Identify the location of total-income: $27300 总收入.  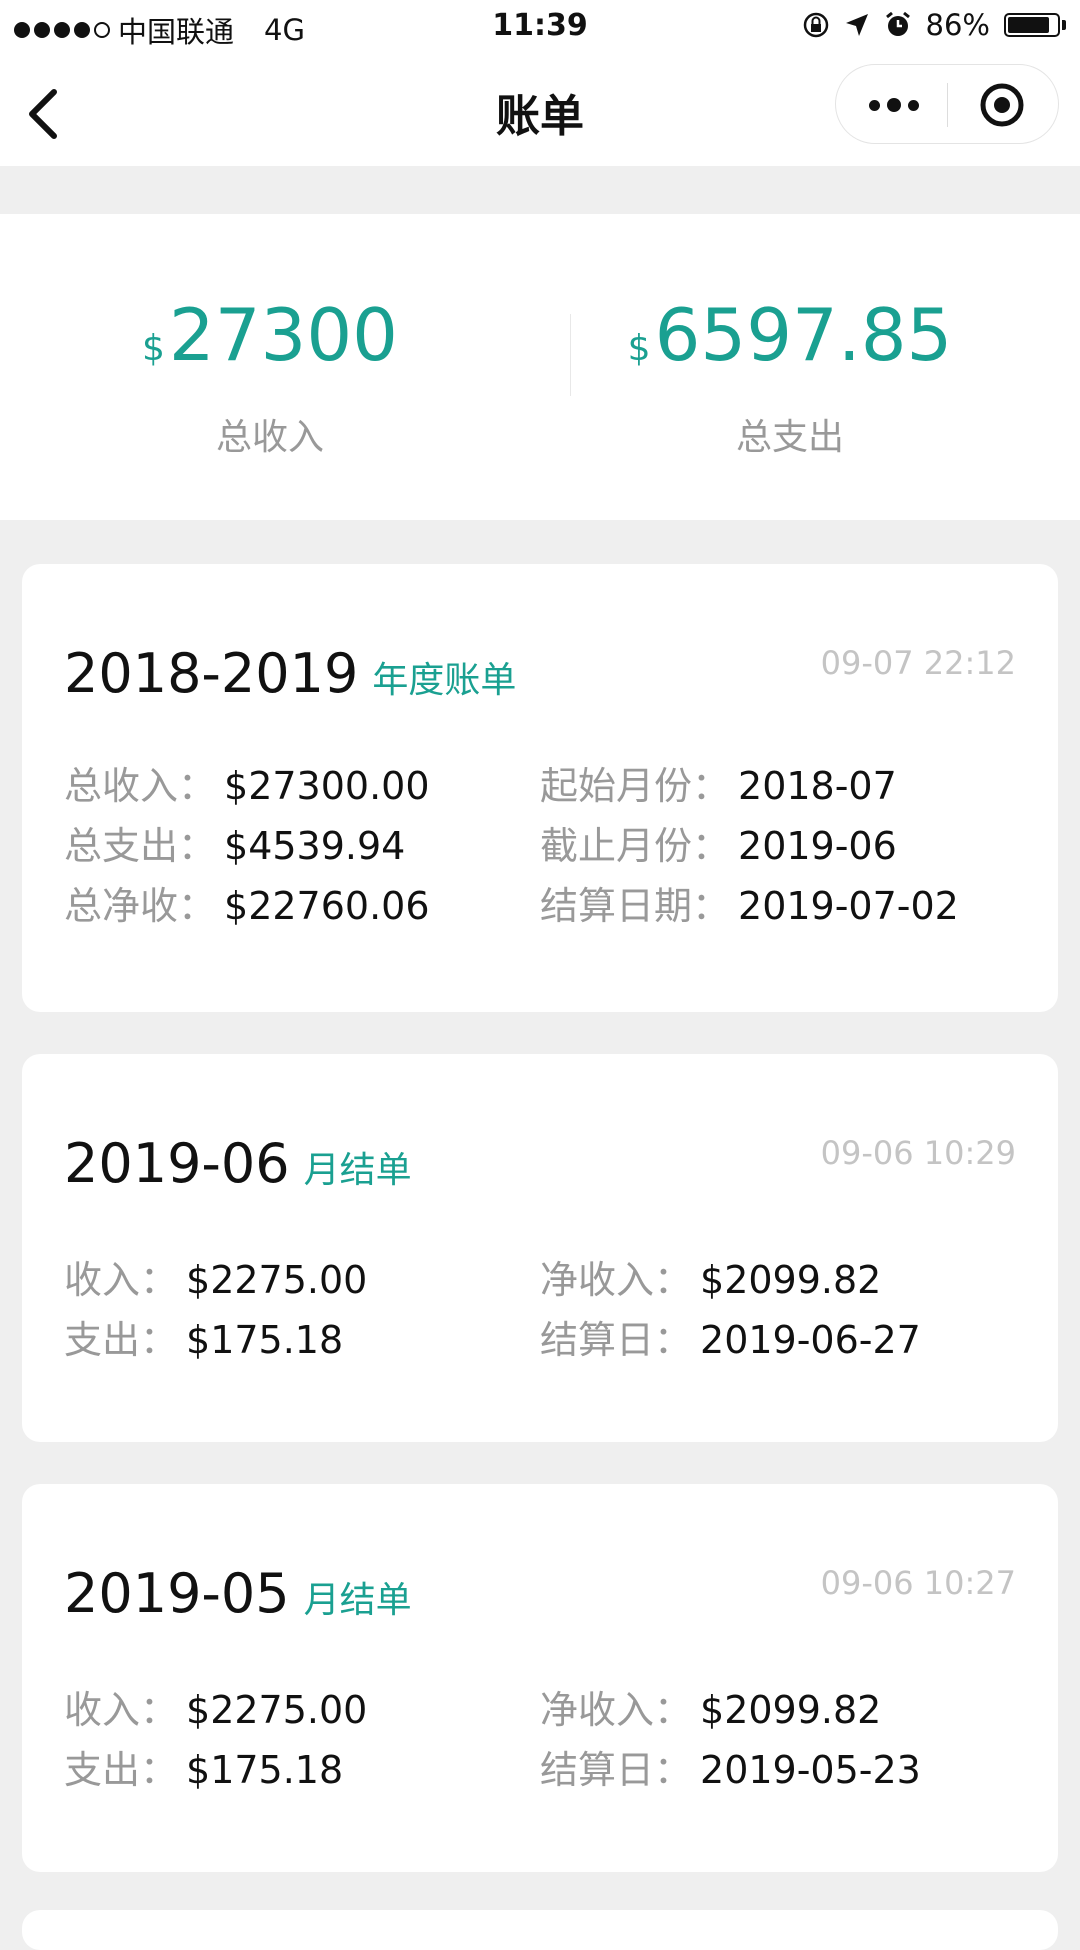
(270, 377).